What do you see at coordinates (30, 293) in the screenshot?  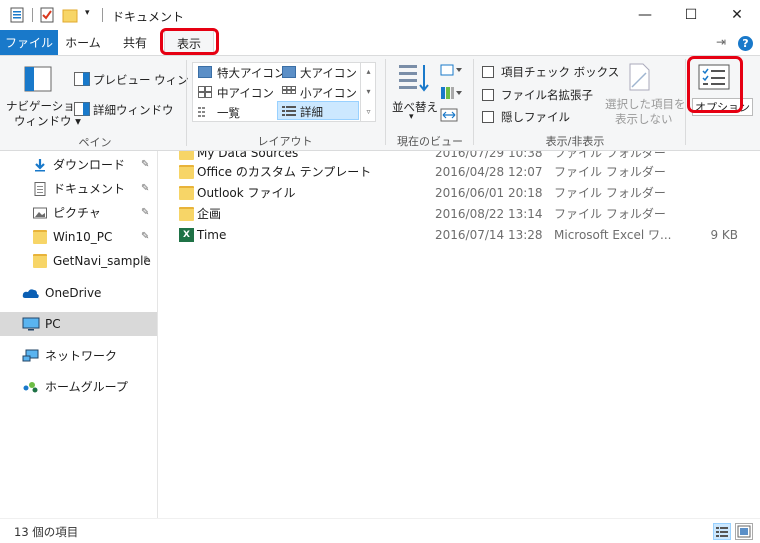 I see `onedrive-icon` at bounding box center [30, 293].